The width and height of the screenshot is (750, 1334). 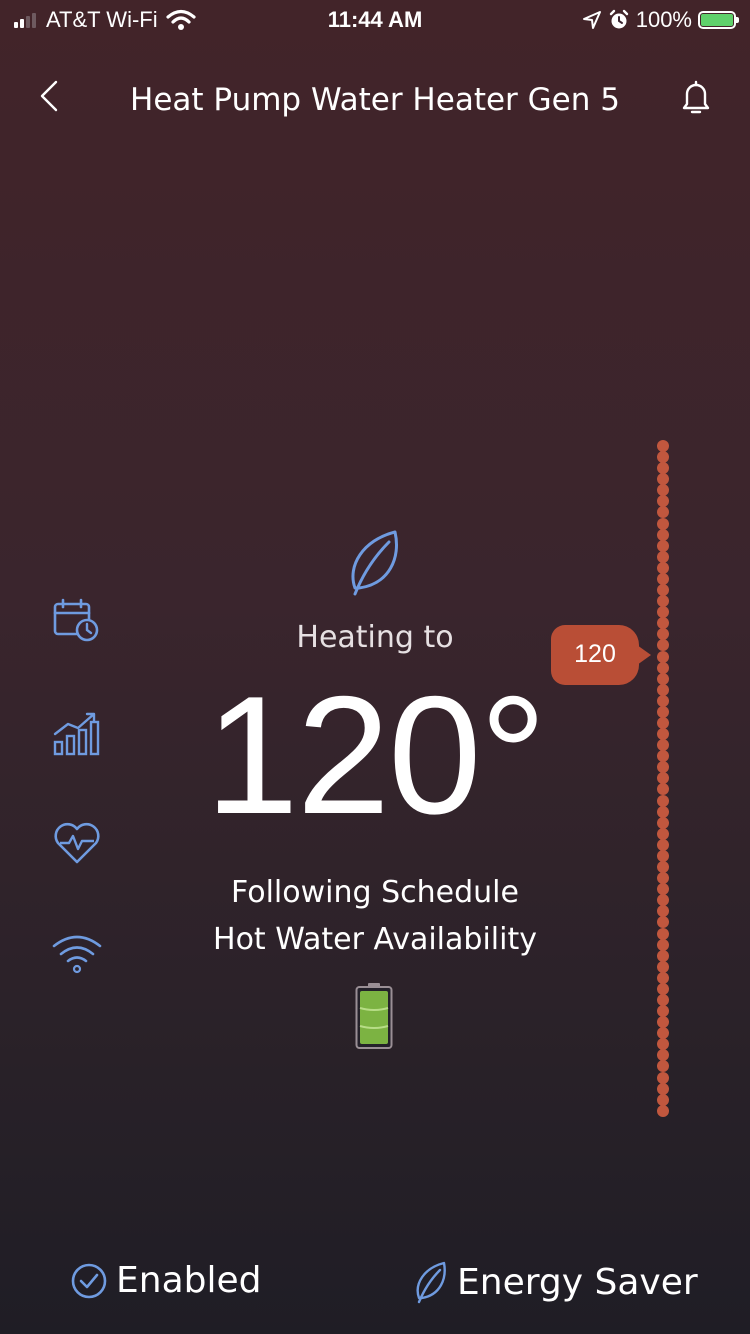 What do you see at coordinates (375, 1285) in the screenshot?
I see `footer: Enabled Energy Saver` at bounding box center [375, 1285].